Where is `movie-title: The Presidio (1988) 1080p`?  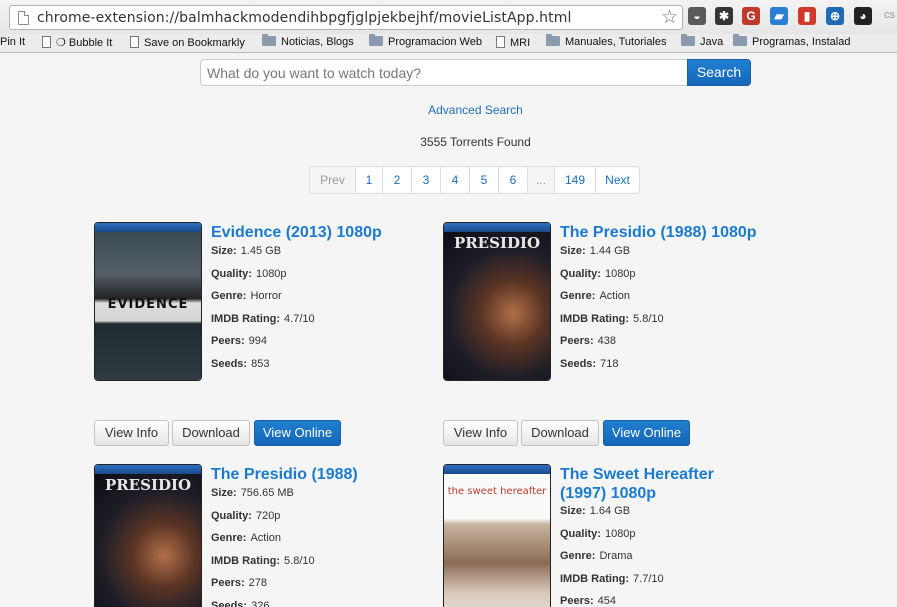
movie-title: The Presidio (1988) 1080p is located at coordinates (658, 232).